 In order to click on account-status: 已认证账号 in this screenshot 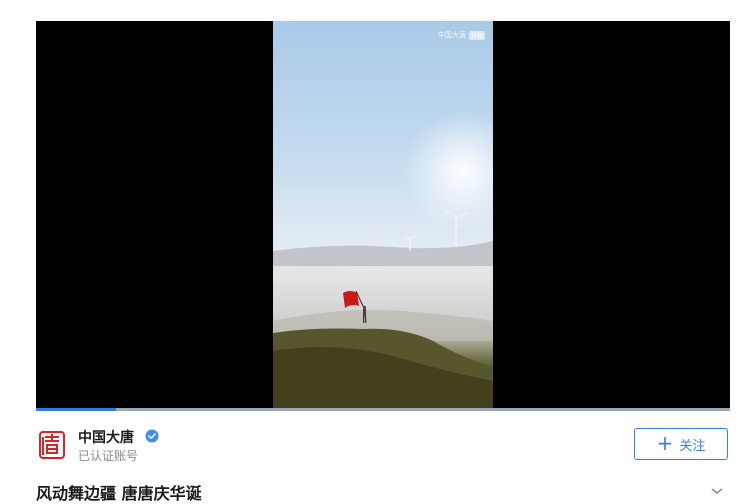, I will do `click(108, 456)`.